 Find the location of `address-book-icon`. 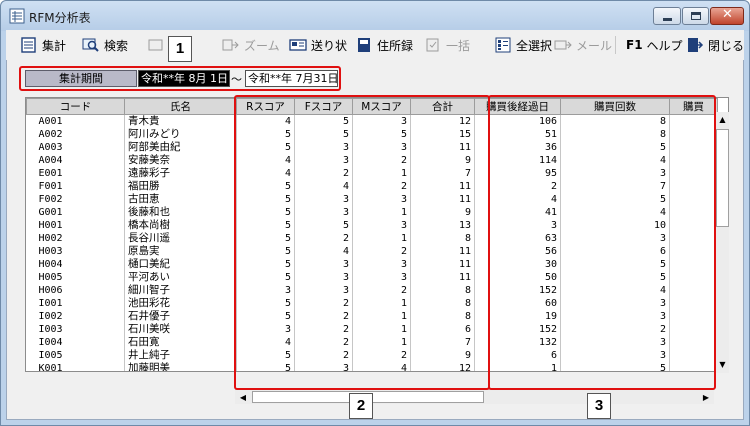

address-book-icon is located at coordinates (364, 45).